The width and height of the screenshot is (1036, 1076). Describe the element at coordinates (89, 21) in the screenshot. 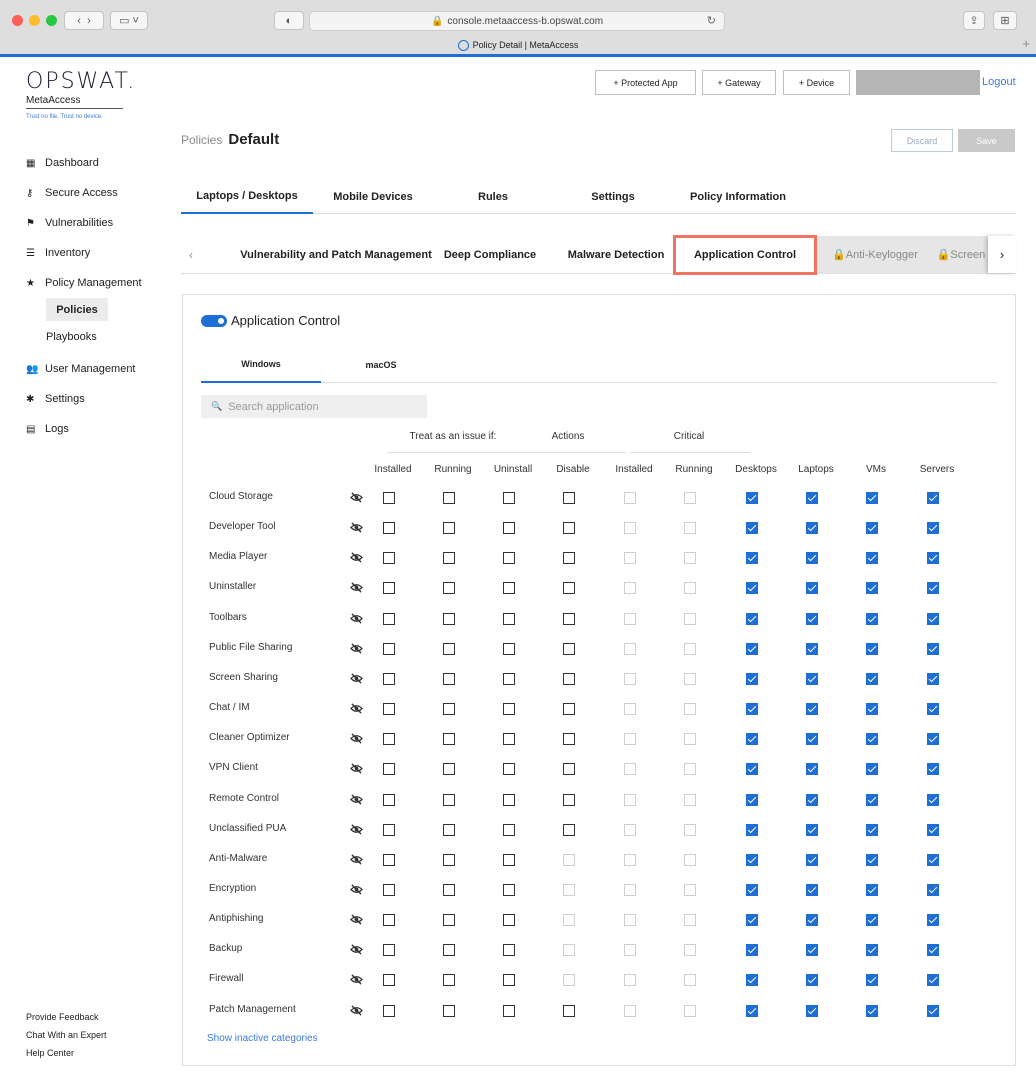

I see `forward-icon: ›` at that location.